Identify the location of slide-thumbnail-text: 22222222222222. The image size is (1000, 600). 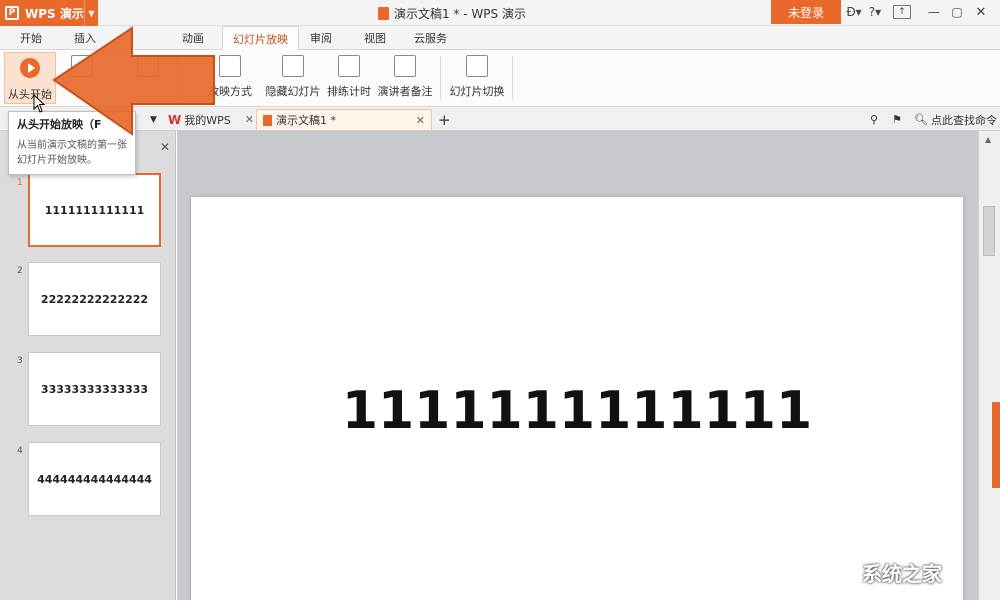
(94, 299).